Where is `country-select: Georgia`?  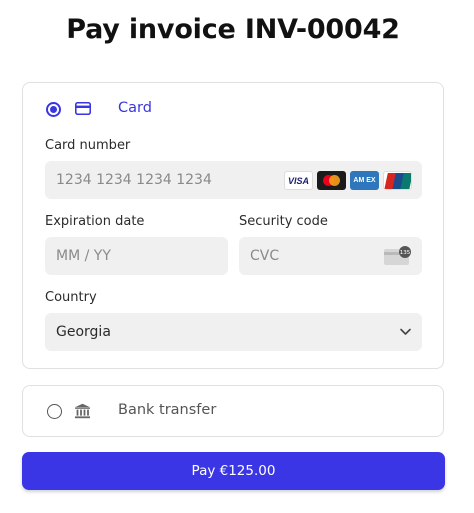
country-select: Georgia is located at coordinates (233, 332).